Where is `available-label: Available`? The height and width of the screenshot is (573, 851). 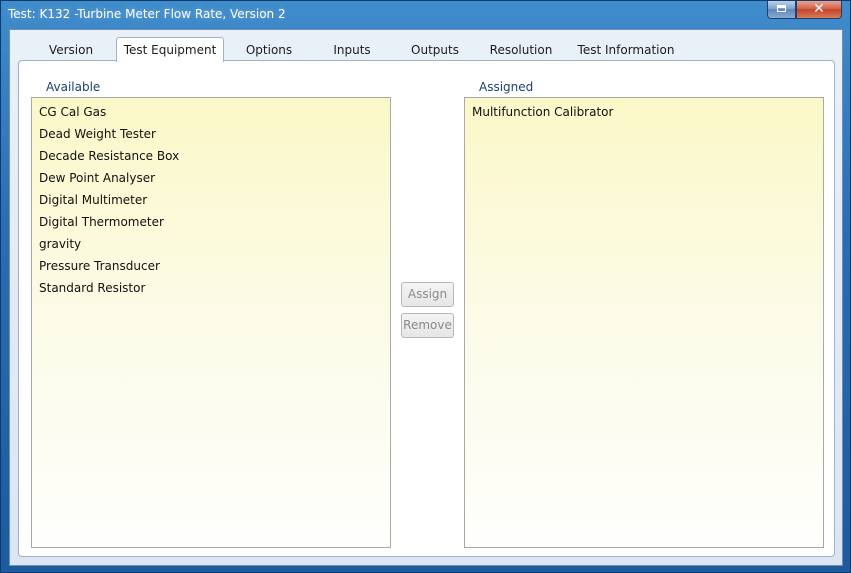 available-label: Available is located at coordinates (73, 87).